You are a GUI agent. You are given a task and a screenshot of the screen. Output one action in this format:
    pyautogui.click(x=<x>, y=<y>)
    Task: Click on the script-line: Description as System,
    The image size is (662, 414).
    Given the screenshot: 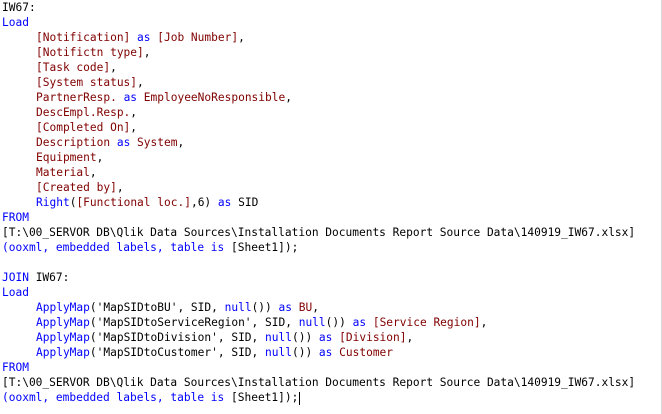 What is the action you would take?
    pyautogui.click(x=330, y=142)
    